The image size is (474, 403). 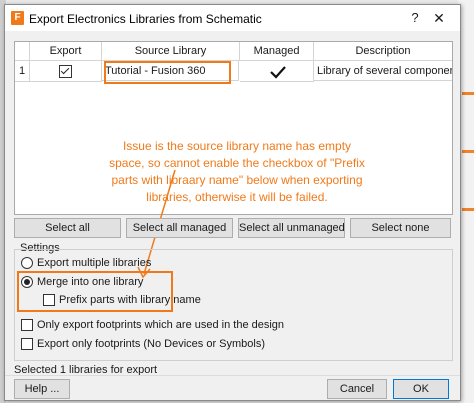 What do you see at coordinates (400, 228) in the screenshot?
I see `select-none-button: Select none` at bounding box center [400, 228].